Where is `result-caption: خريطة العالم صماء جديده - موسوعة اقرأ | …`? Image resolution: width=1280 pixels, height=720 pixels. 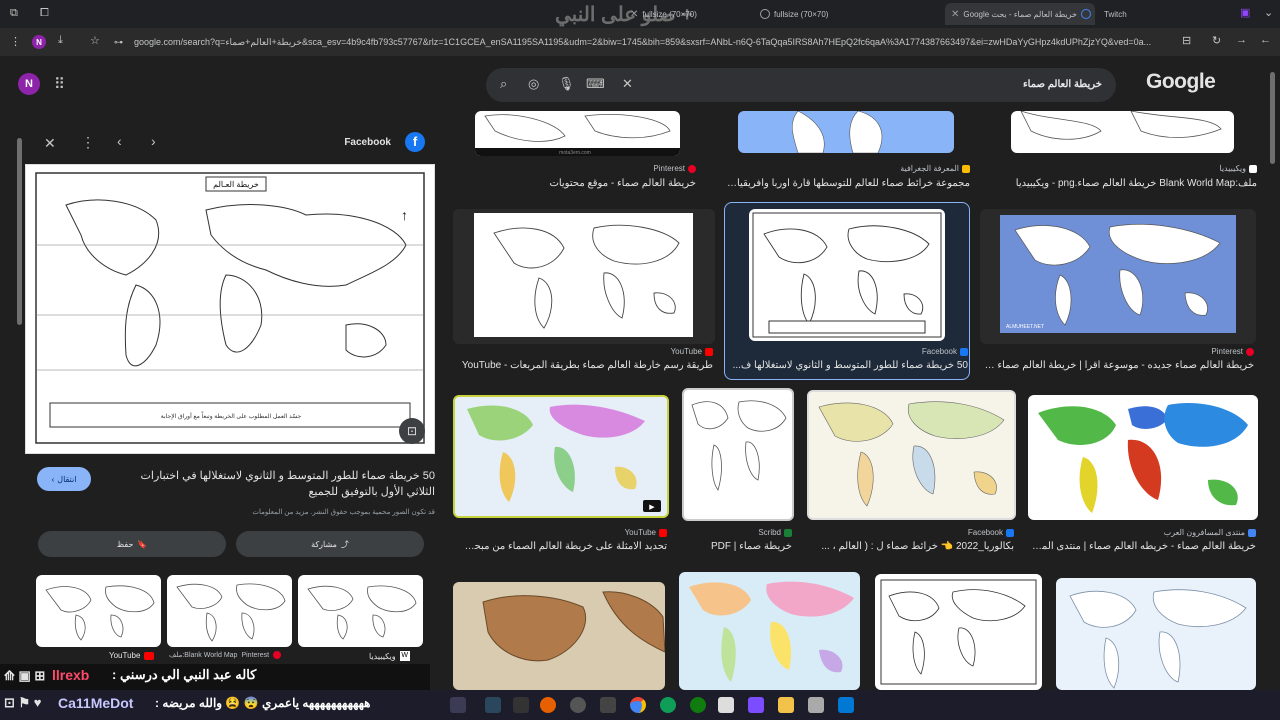 result-caption: خريطة العالم صماء جديده - موسوعة اقرأ | … is located at coordinates (1118, 365).